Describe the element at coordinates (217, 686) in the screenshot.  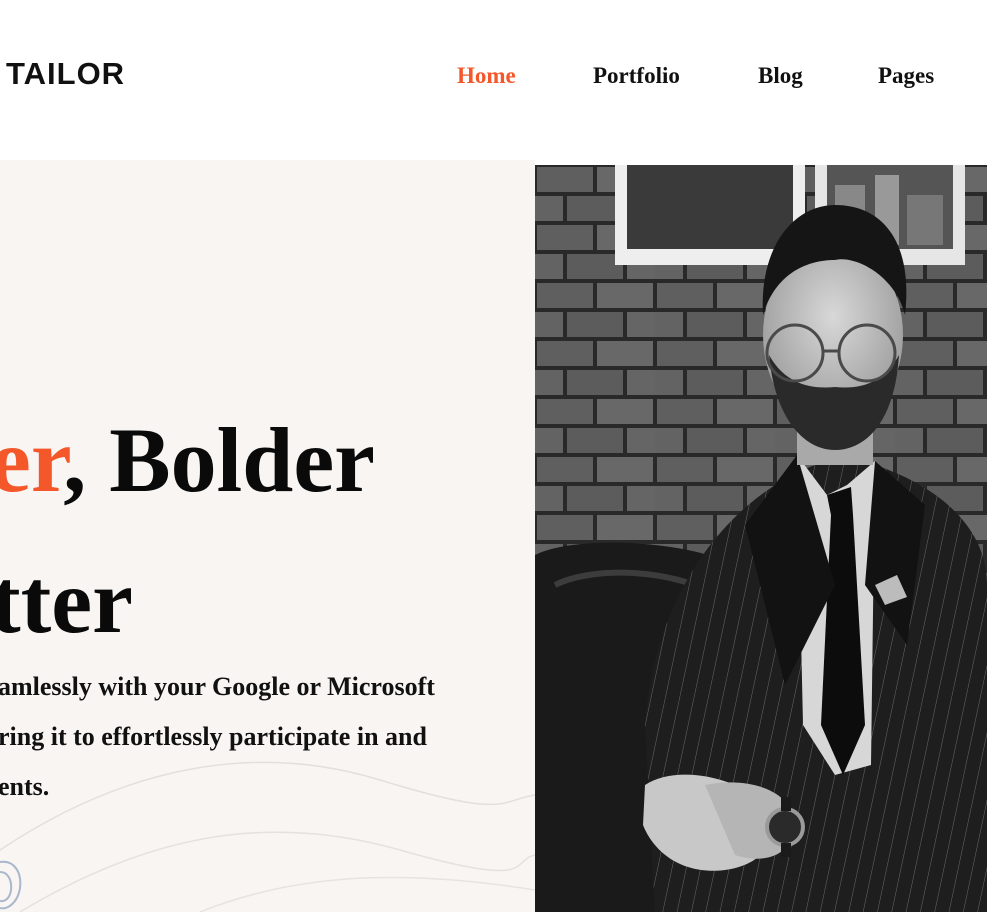
I see `hero-paragraph-line1: amlessly with your Google or Microsoft` at that location.